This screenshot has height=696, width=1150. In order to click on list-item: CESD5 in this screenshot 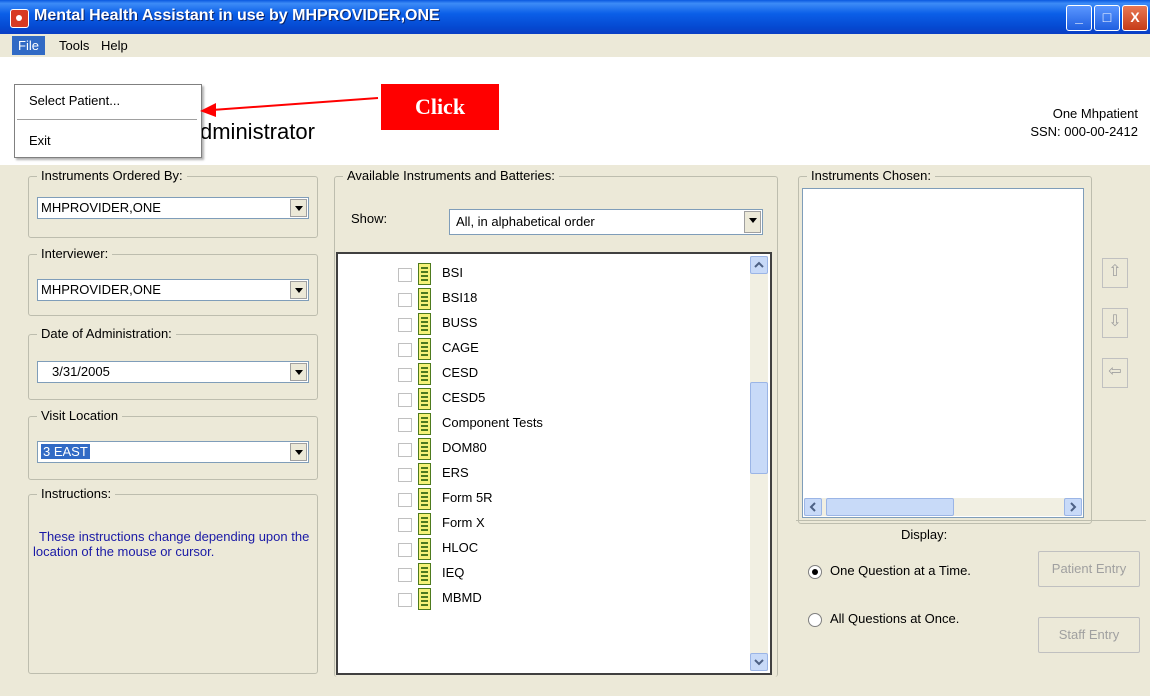, I will do `click(543, 399)`.